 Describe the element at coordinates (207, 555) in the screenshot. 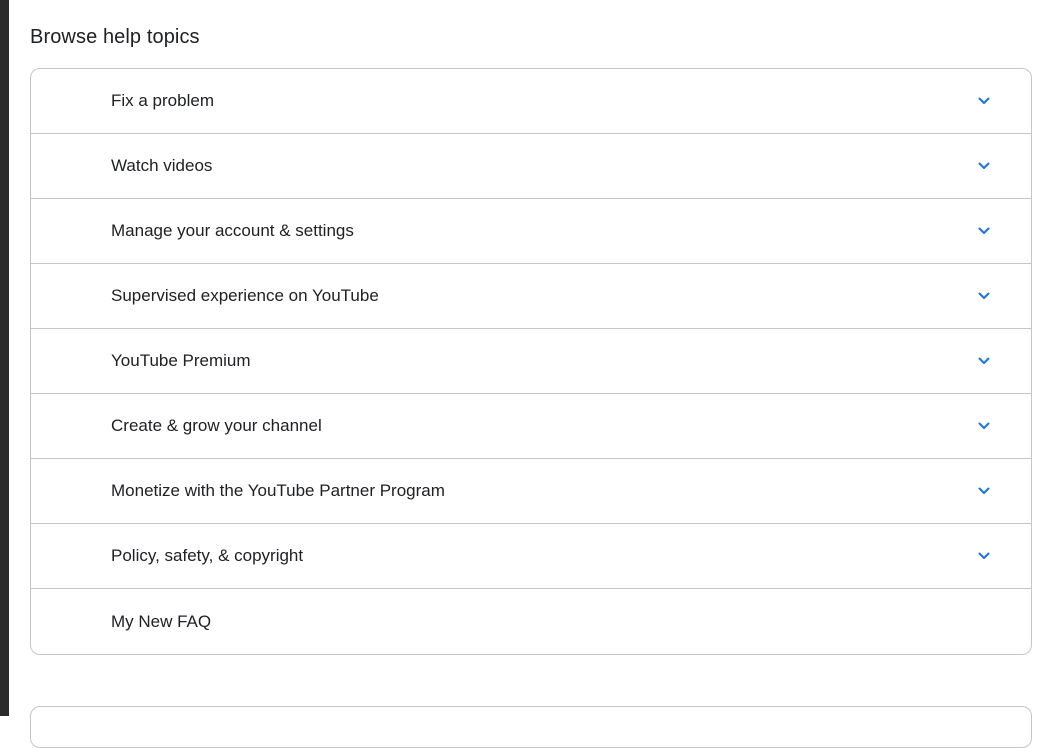

I see `topic-label: Policy, safety, & copyright` at that location.